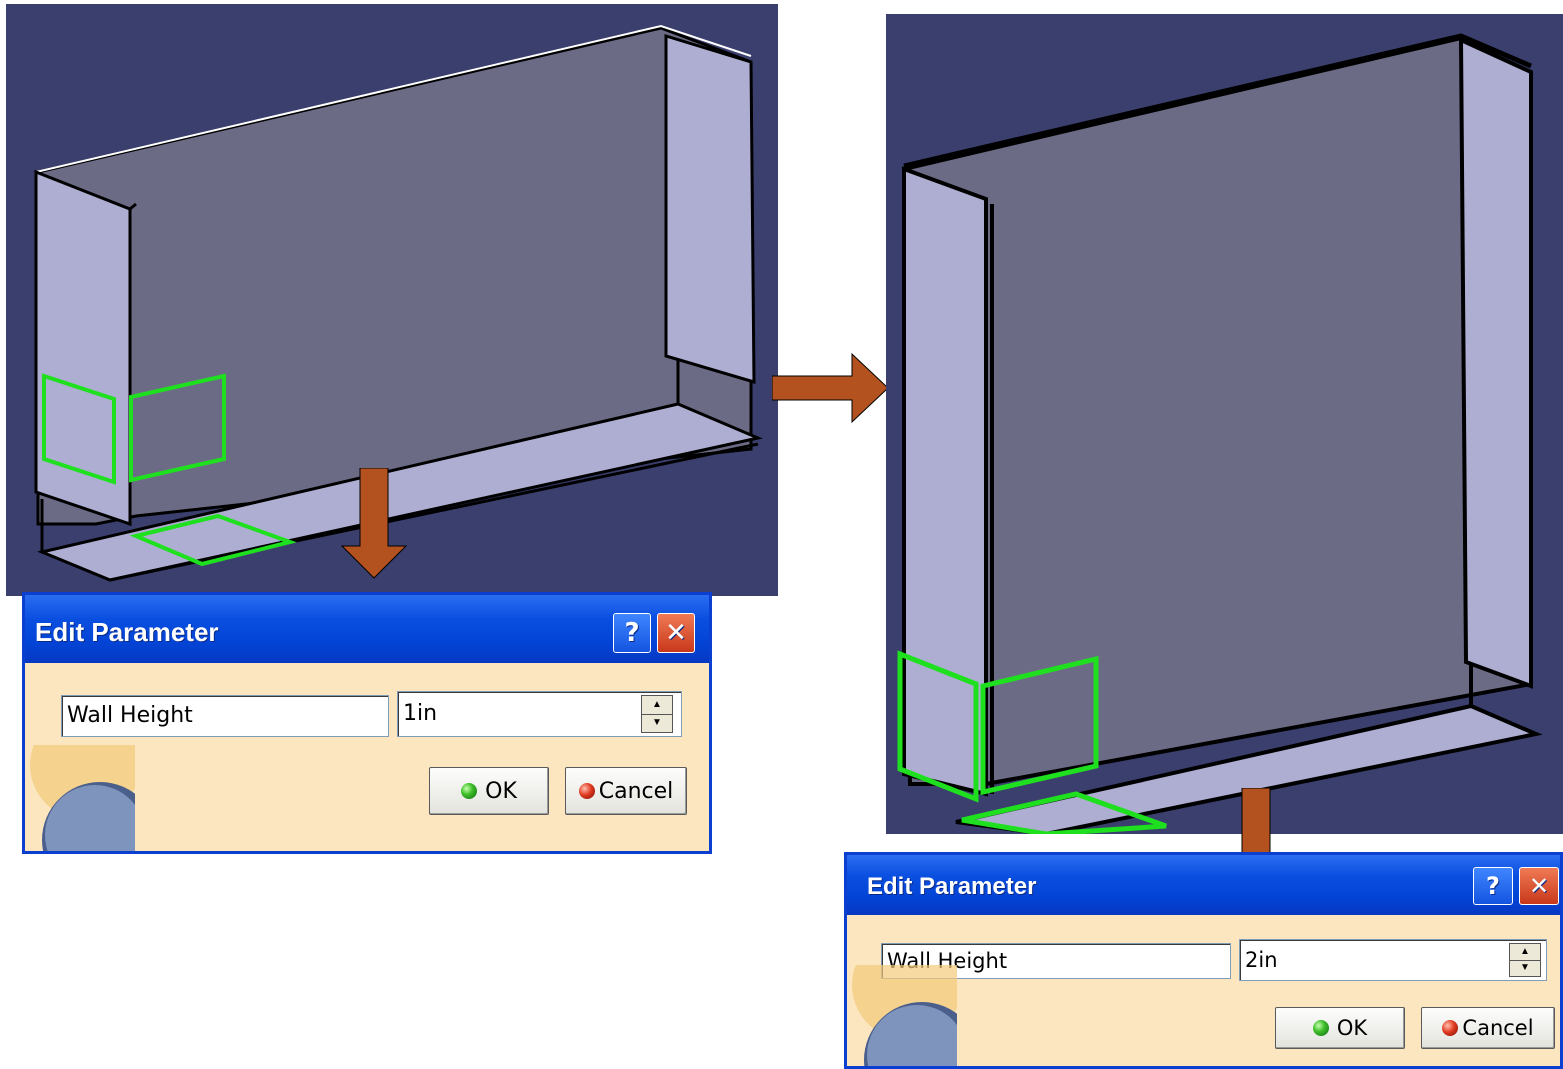 The width and height of the screenshot is (1563, 1069). What do you see at coordinates (1495, 362) in the screenshot?
I see `right-side-flange-right` at bounding box center [1495, 362].